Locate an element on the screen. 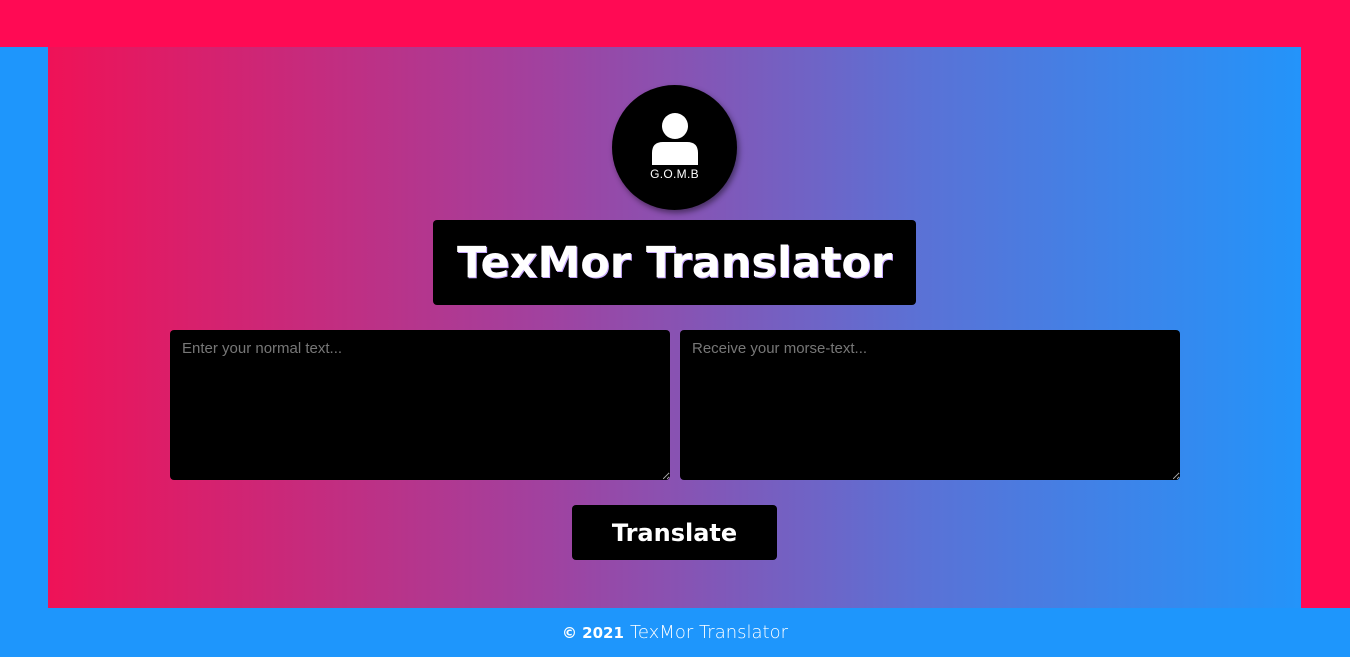 The height and width of the screenshot is (657, 1350). page-title: TexMor Translator is located at coordinates (674, 262).